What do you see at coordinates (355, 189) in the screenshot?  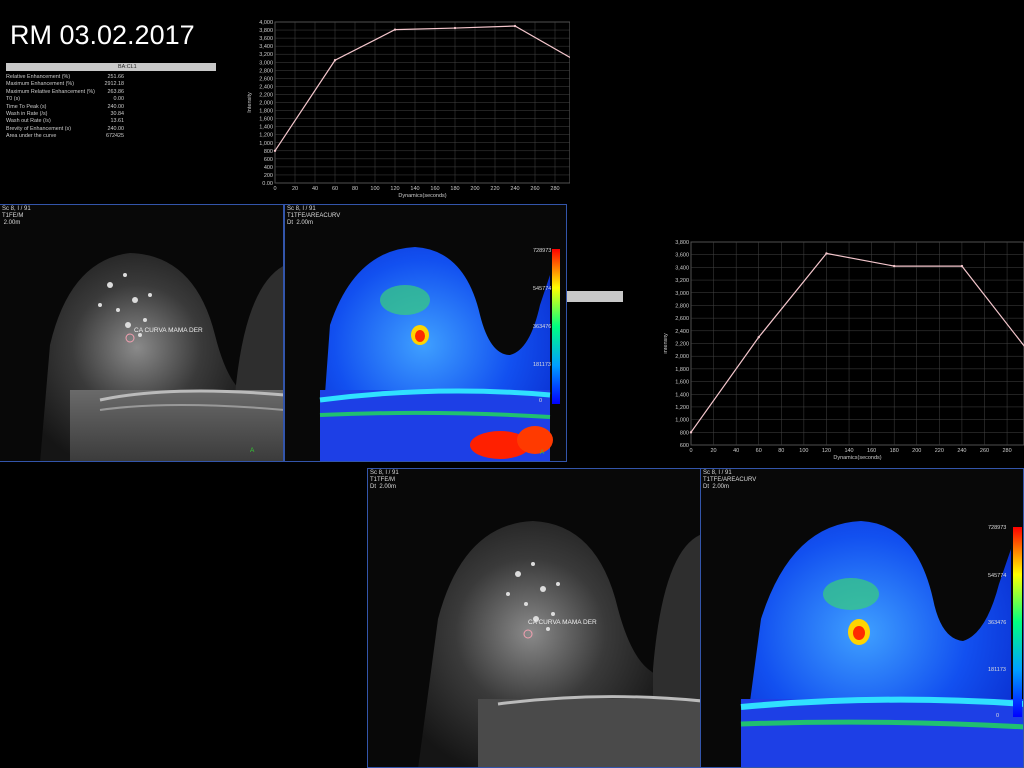 I see `x-tick-label: 80` at bounding box center [355, 189].